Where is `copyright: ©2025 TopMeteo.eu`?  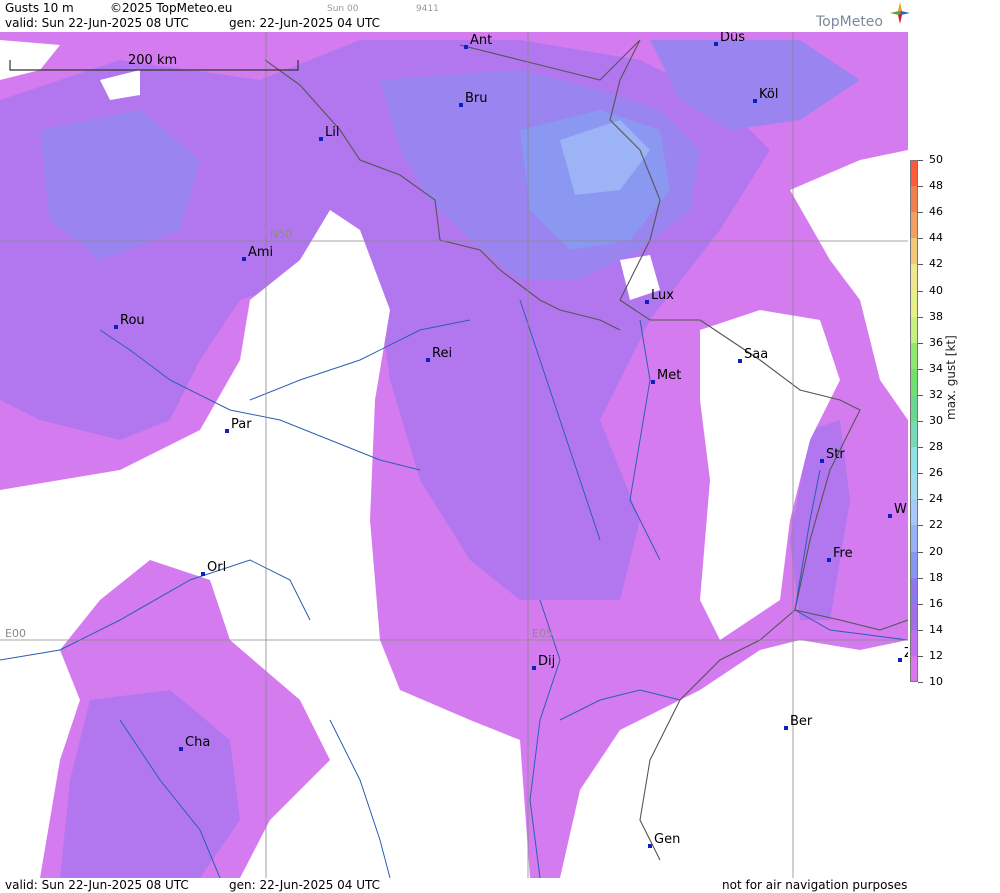
copyright: ©2025 TopMeteo.eu is located at coordinates (171, 8).